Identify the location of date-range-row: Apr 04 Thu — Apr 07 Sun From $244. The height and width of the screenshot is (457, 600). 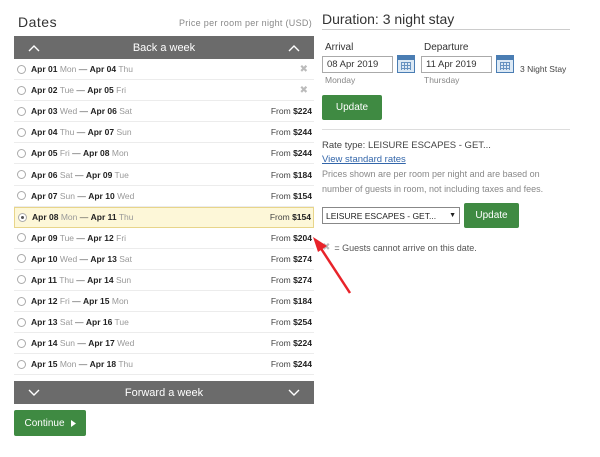
(164, 133).